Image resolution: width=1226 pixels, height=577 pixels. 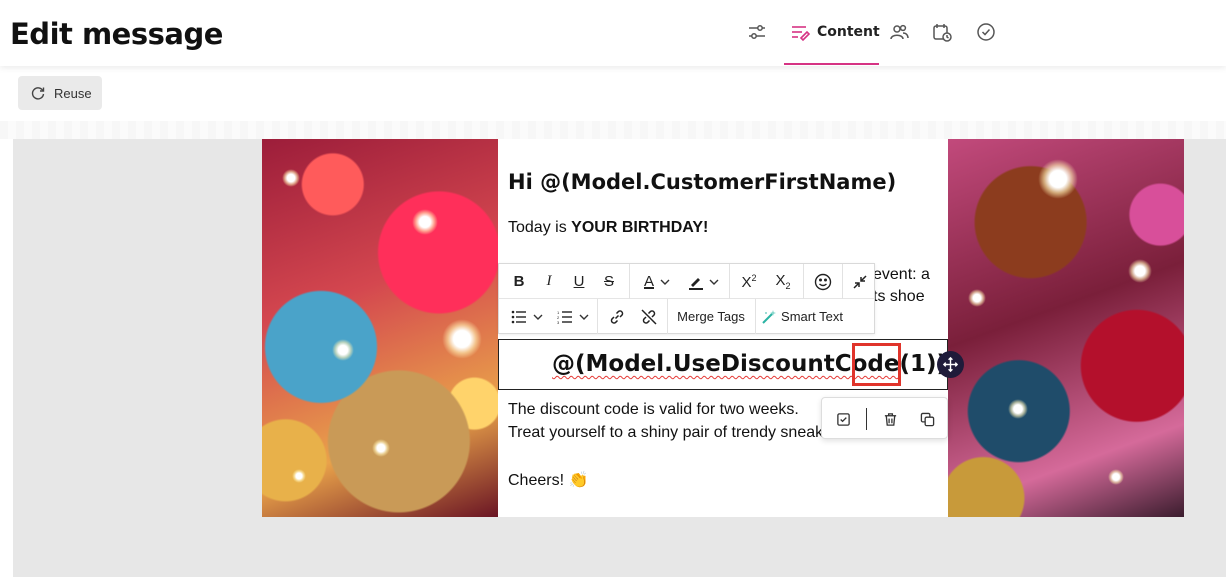 I want to click on hidden-text-fragment-1: event: a, so click(x=901, y=274).